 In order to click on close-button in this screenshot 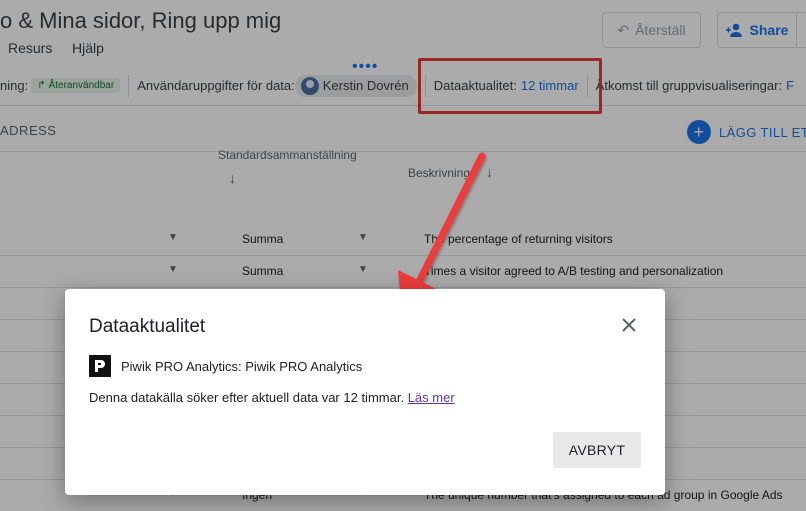, I will do `click(629, 325)`.